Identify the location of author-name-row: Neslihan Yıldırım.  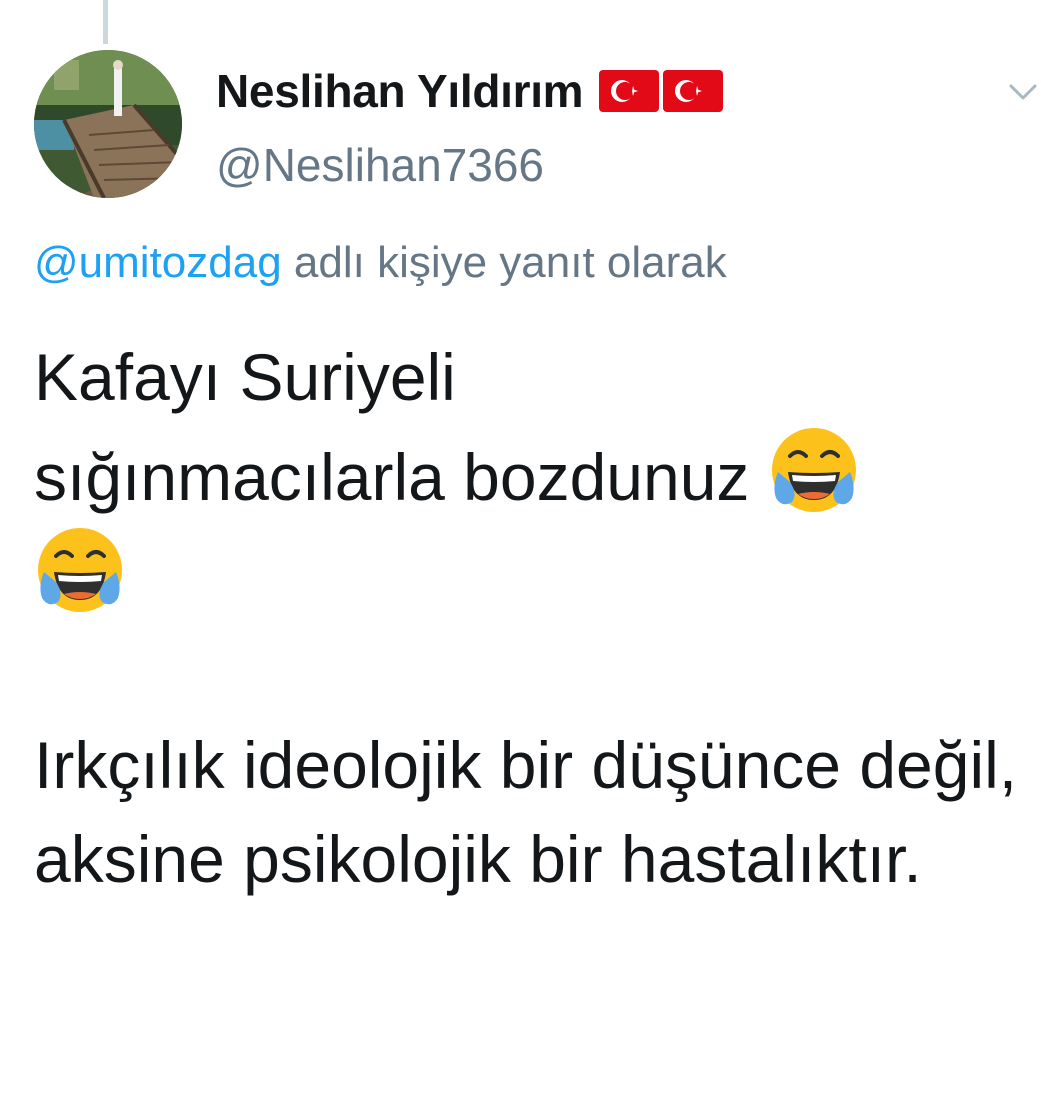
(470, 91).